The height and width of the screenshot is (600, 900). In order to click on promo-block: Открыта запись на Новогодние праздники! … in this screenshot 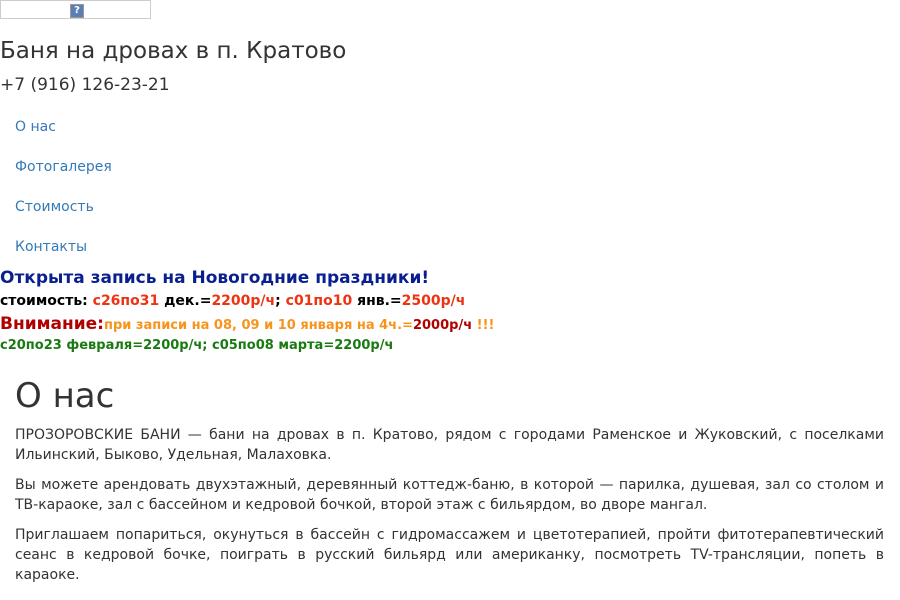, I will do `click(247, 311)`.